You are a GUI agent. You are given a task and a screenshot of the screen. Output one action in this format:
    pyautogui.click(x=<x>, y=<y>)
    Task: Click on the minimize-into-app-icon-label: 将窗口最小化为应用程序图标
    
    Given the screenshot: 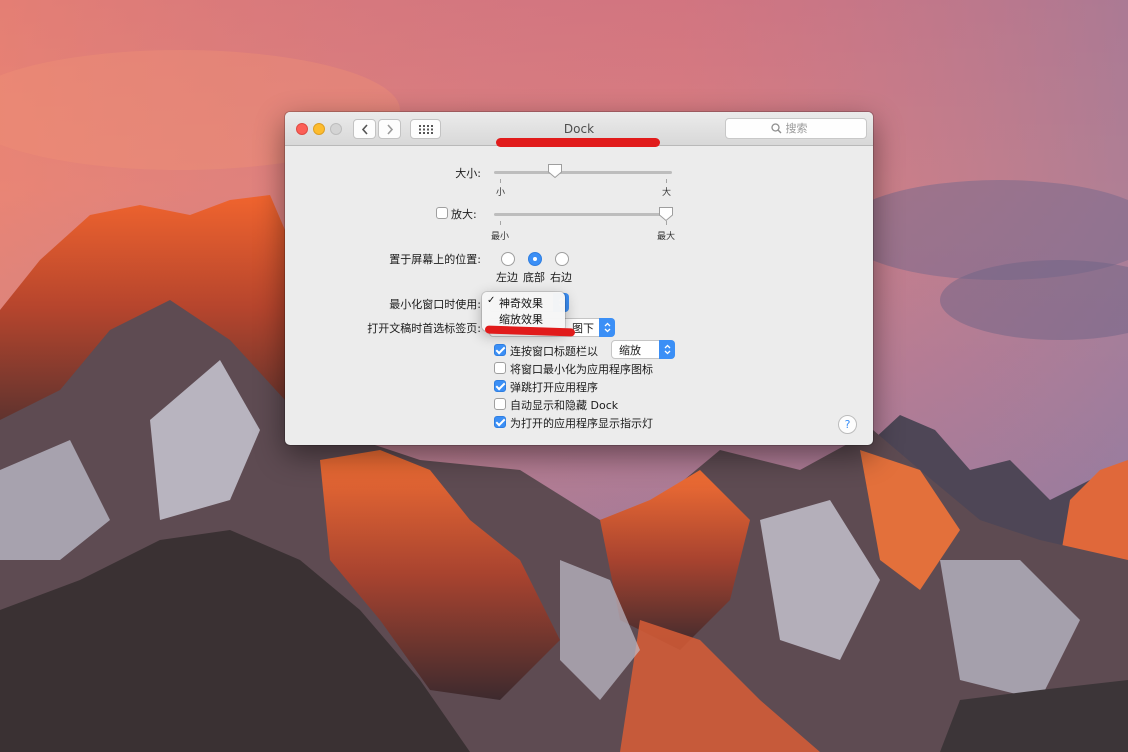 What is the action you would take?
    pyautogui.click(x=581, y=369)
    